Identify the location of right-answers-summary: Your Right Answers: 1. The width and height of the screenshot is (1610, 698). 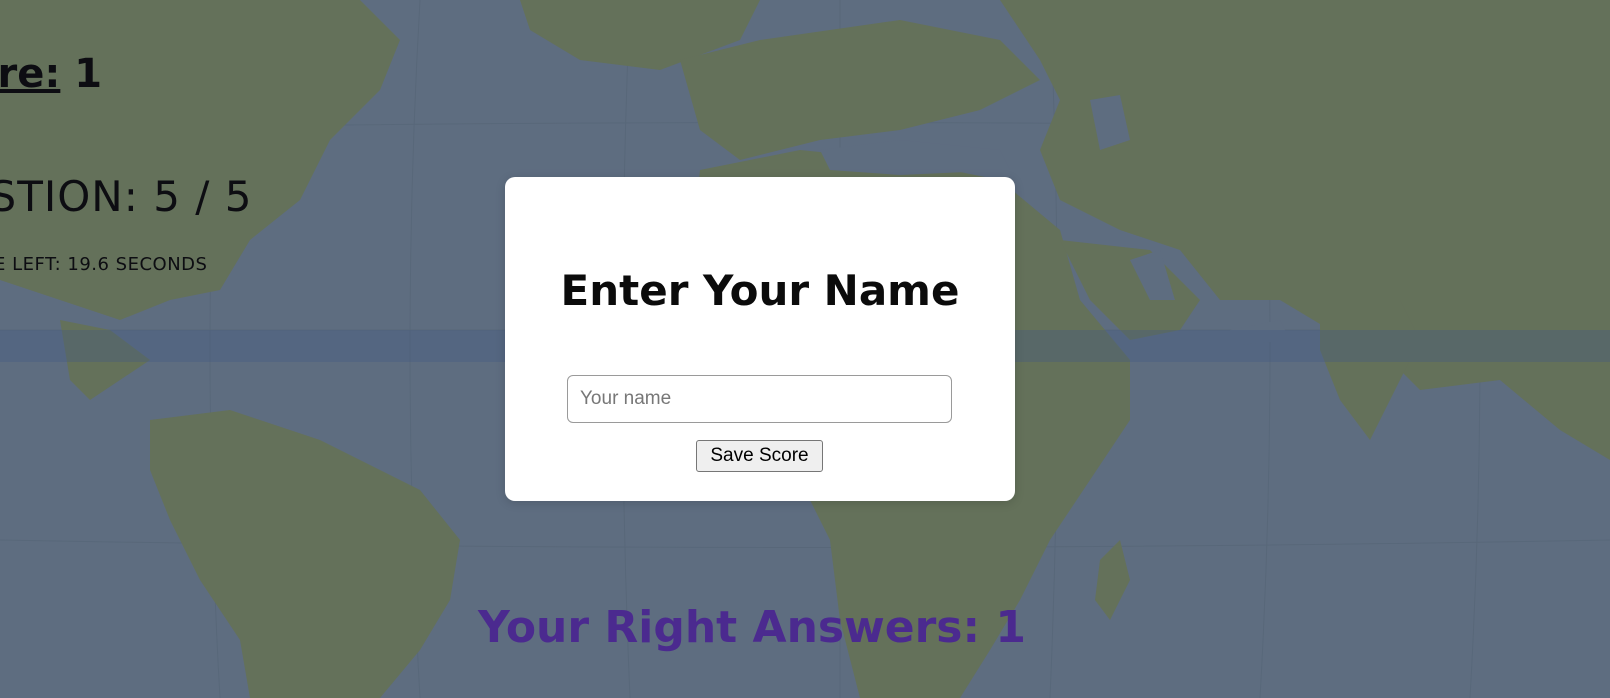
(752, 627).